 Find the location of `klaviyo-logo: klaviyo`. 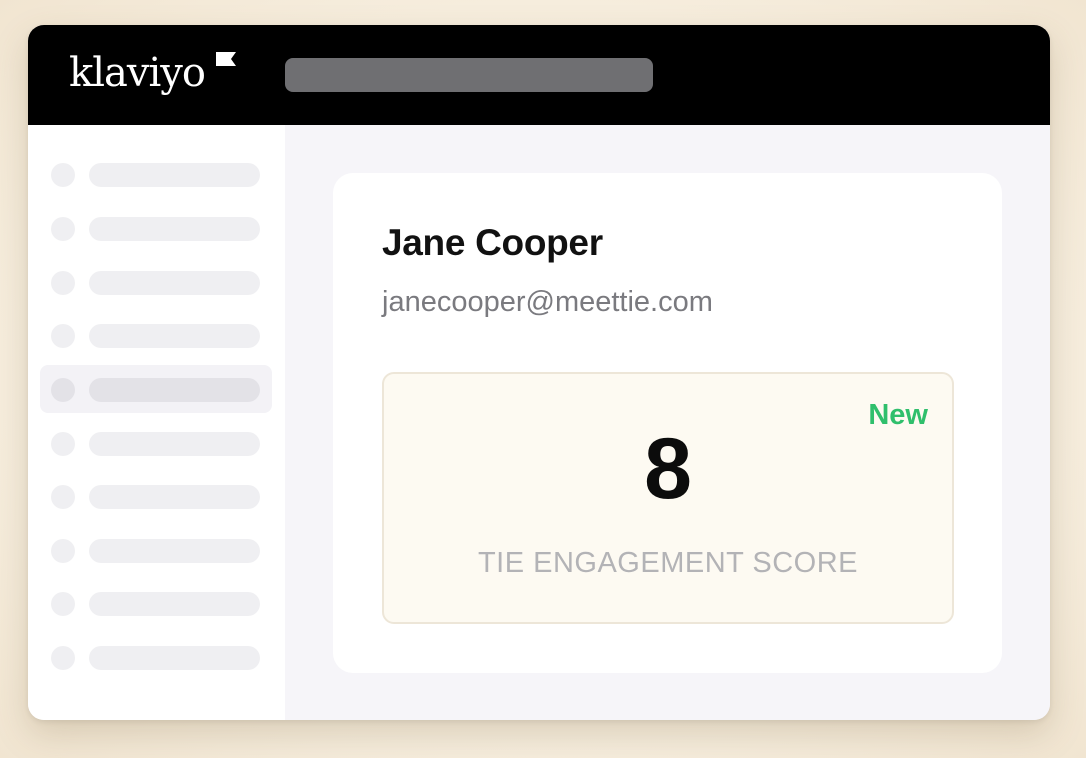

klaviyo-logo: klaviyo is located at coordinates (137, 73).